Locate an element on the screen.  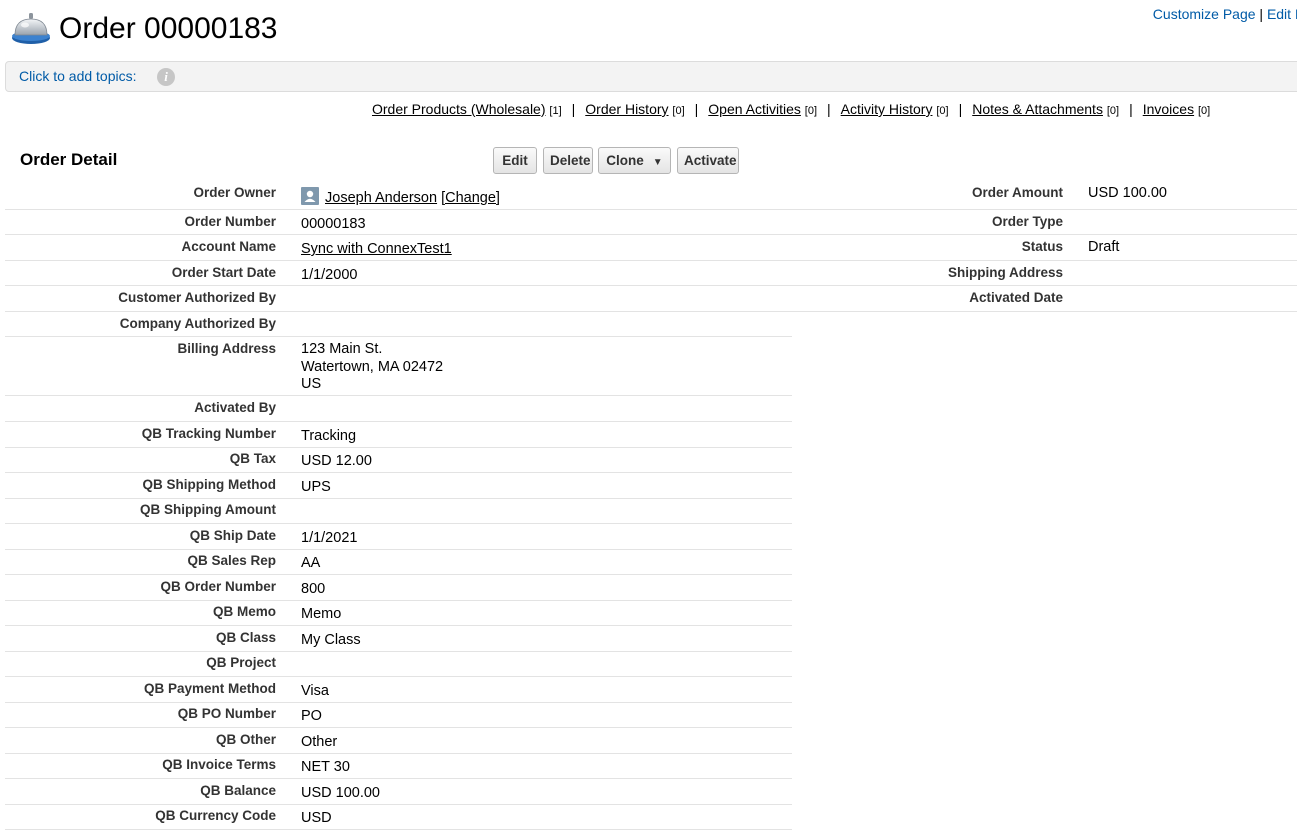
service-bell-icon is located at coordinates (31, 28).